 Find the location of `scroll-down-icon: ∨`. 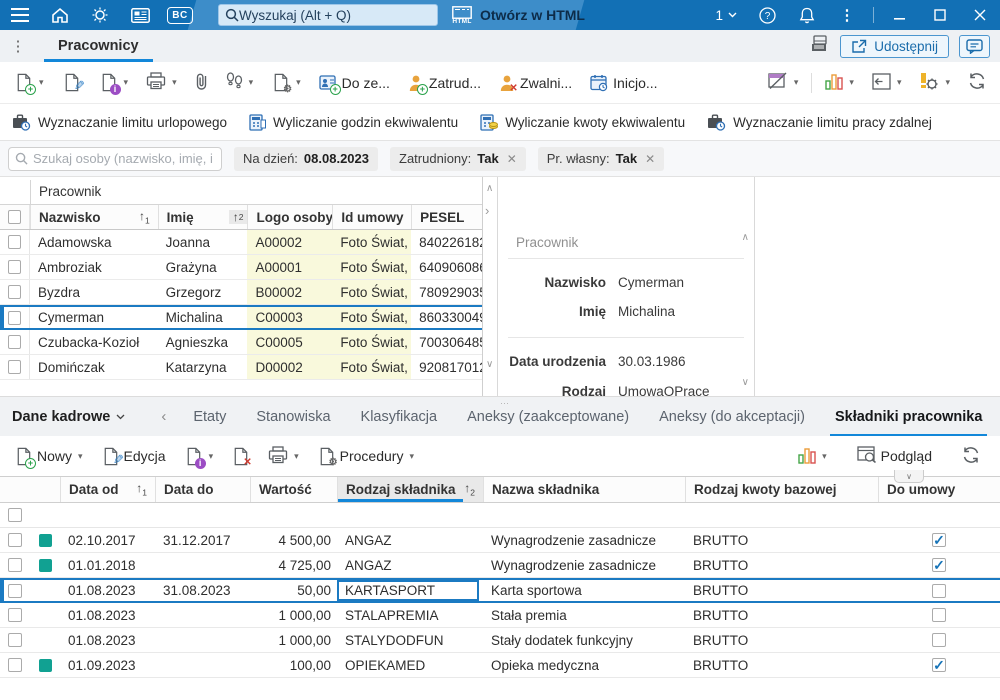

scroll-down-icon: ∨ is located at coordinates (489, 364).